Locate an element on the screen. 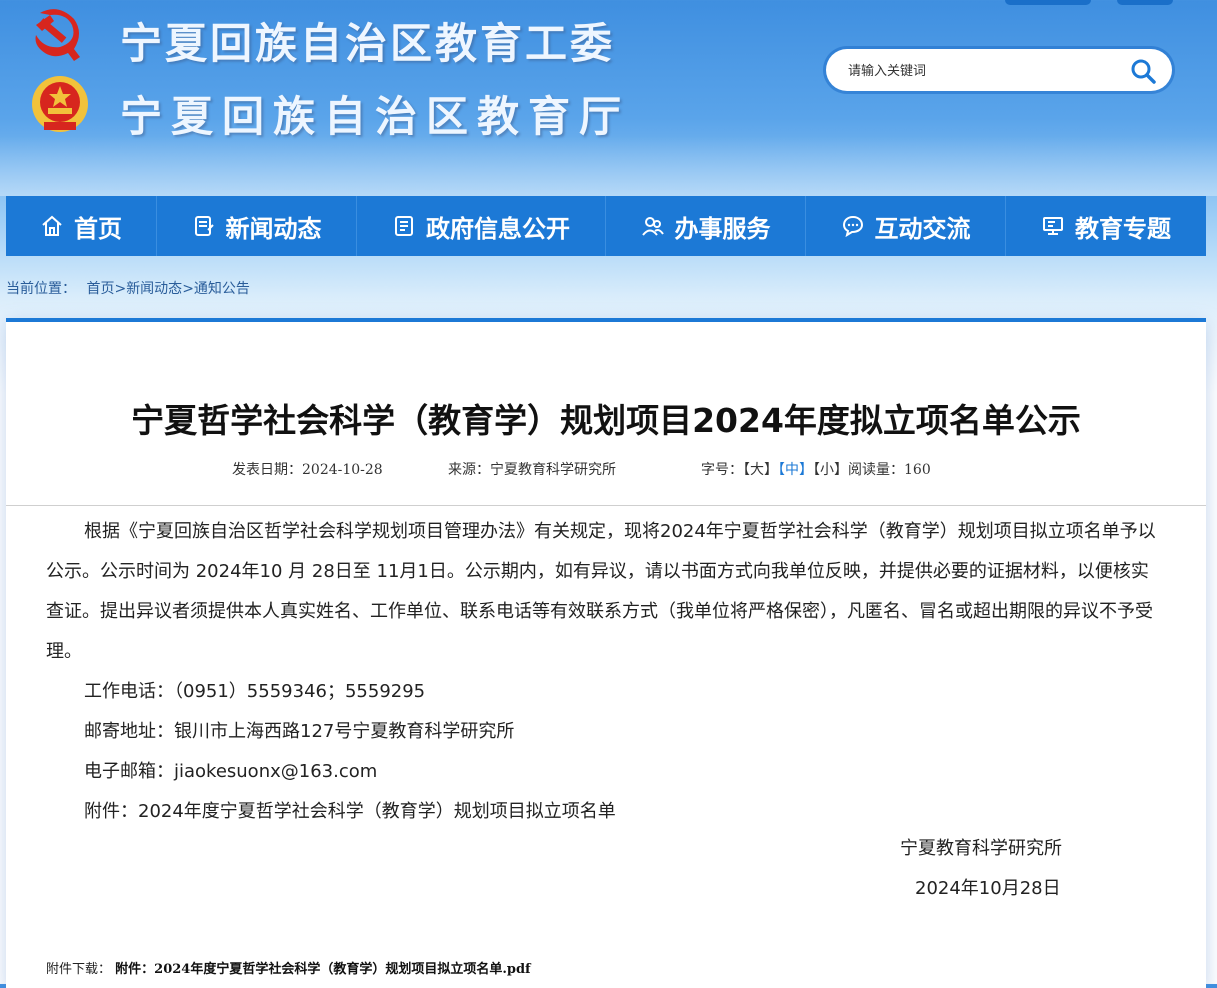 The image size is (1217, 988). breadcrumb-notice-link: 通知公告 is located at coordinates (222, 289).